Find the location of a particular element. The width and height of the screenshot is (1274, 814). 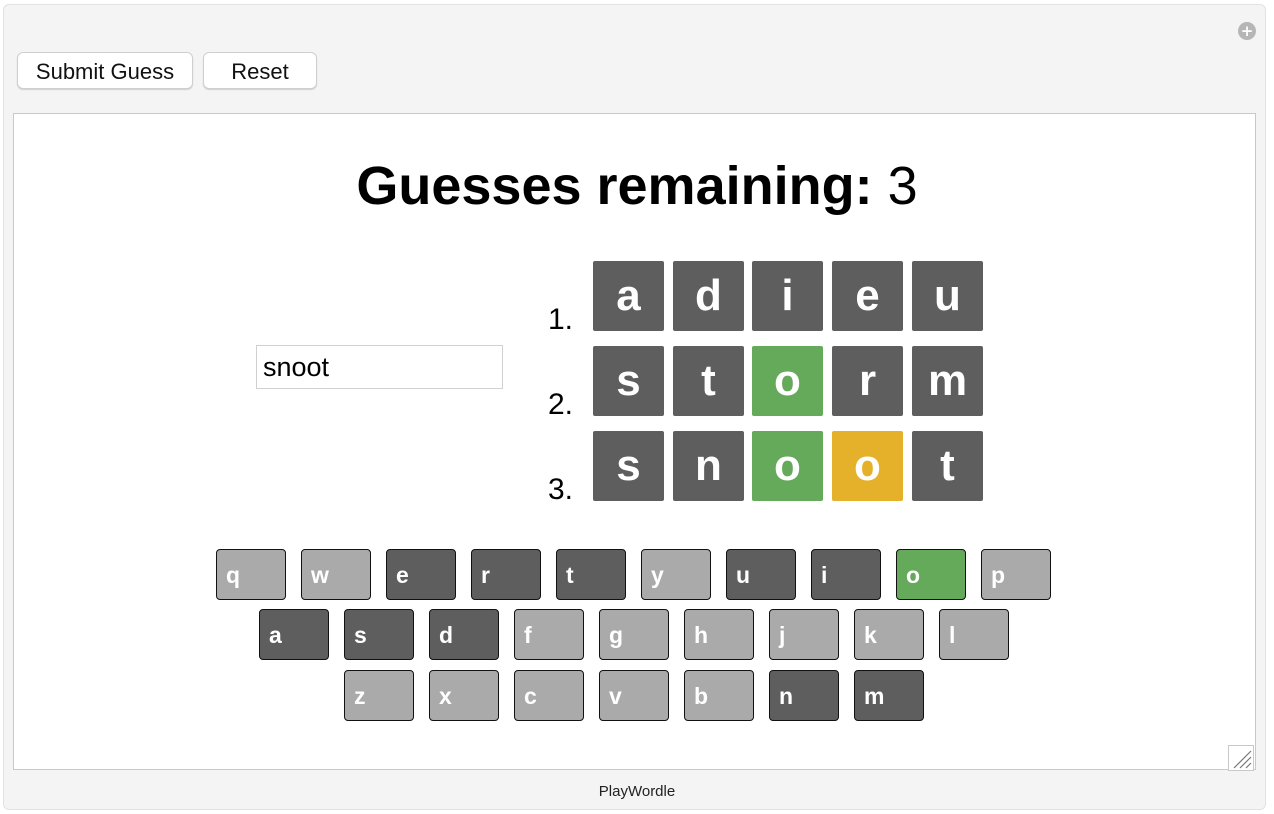

key-r: r is located at coordinates (506, 574).